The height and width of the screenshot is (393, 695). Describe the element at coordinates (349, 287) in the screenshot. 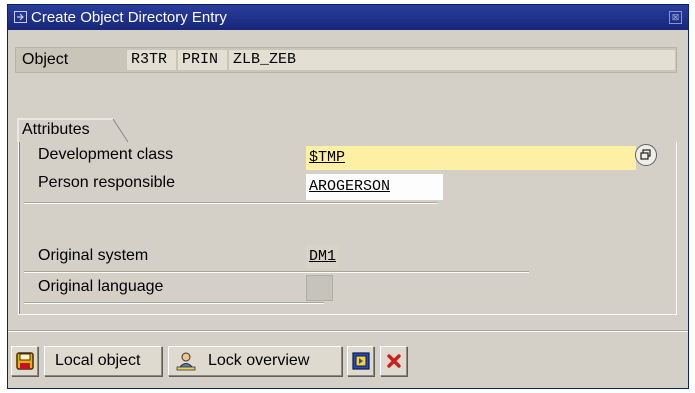

I see `original-language-row: Original language` at that location.